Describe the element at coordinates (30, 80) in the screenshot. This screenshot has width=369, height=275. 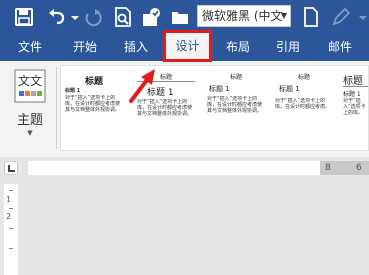
I see `svg-text: 文文` at that location.